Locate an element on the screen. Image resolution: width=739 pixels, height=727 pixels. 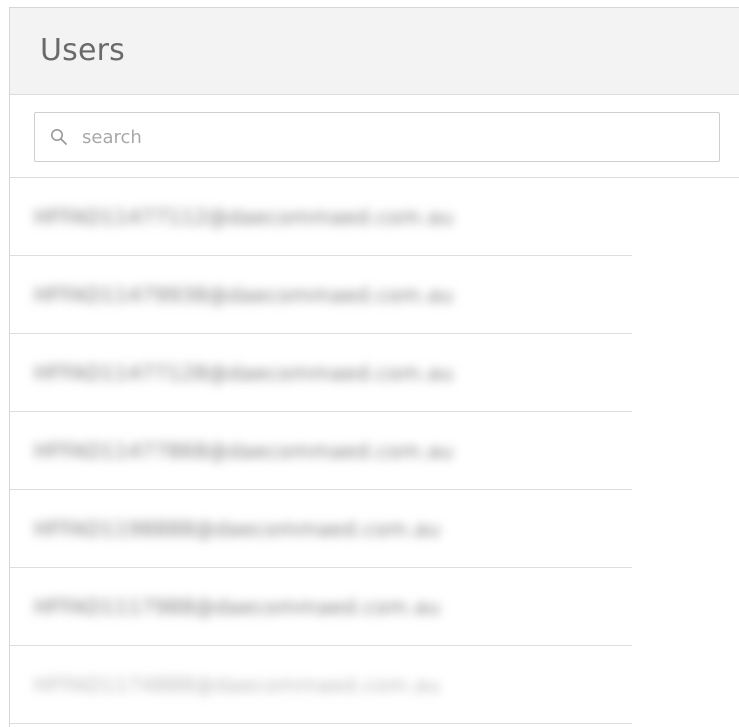
user-list-item: HFFAD11479938@daecommaed.com.au is located at coordinates (374, 295).